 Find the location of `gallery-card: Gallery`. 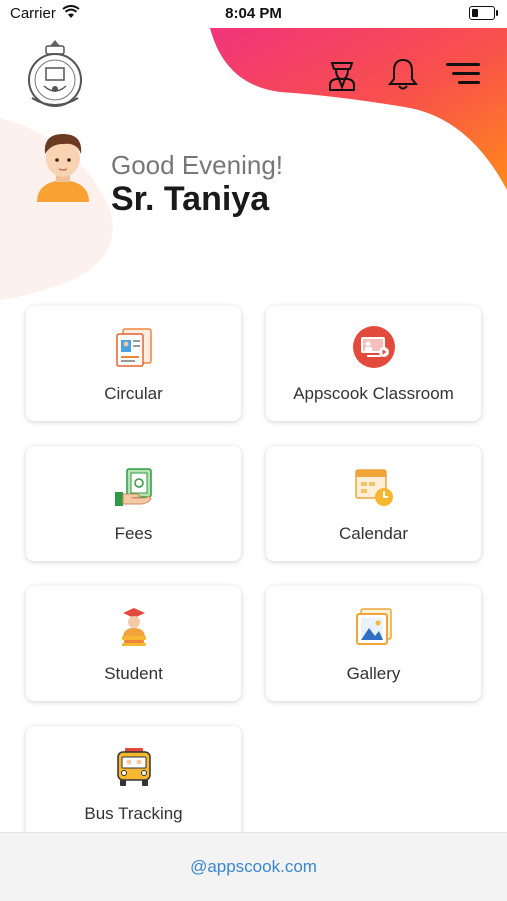

gallery-card: Gallery is located at coordinates (373, 643).